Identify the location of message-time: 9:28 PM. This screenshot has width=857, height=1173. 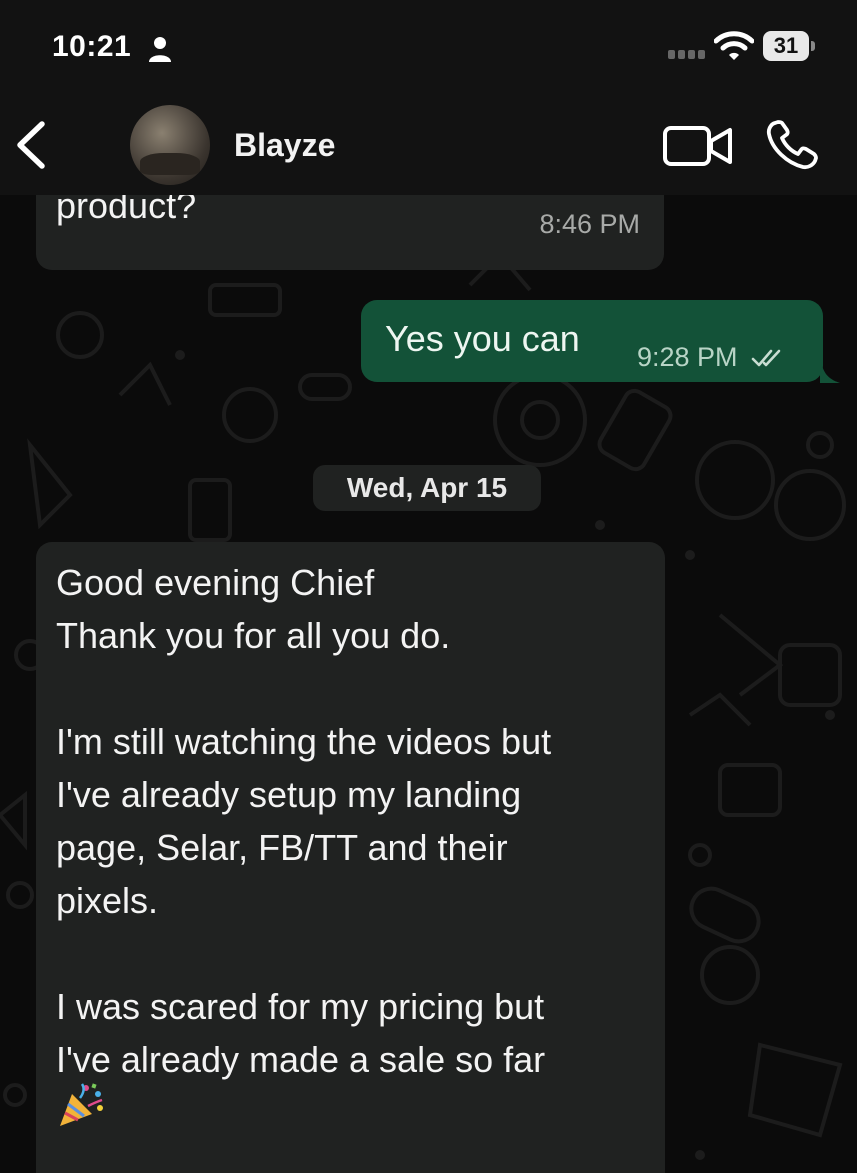
(687, 357).